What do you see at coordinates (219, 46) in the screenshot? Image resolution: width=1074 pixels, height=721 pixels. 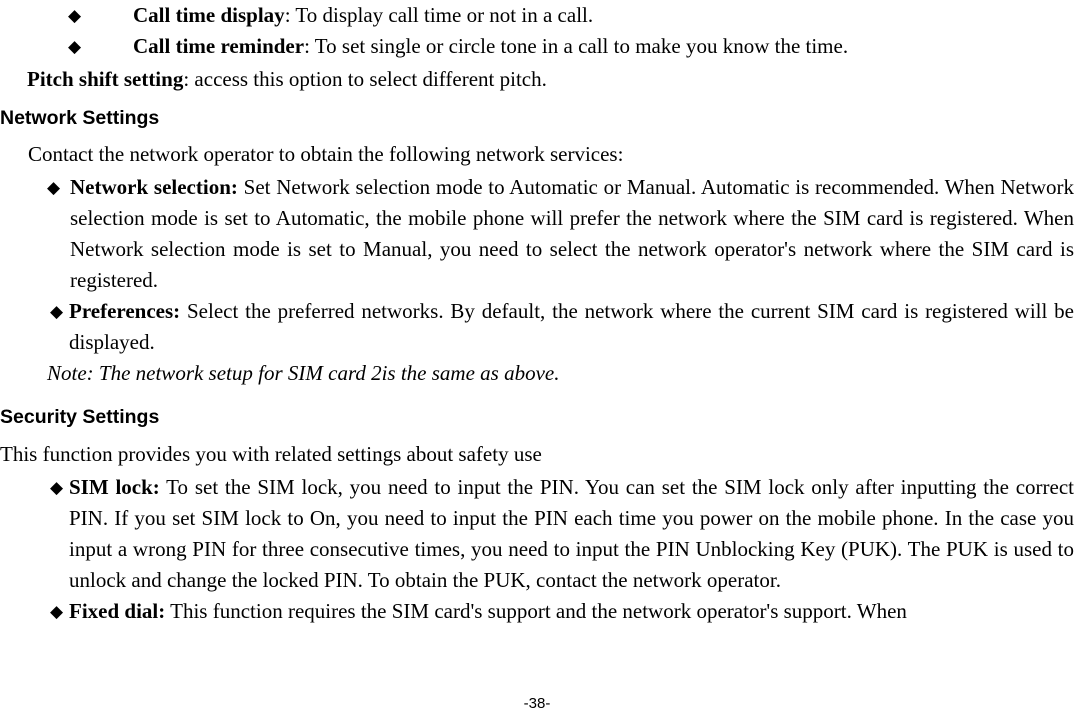 I see `list-item-term: Call time reminder` at bounding box center [219, 46].